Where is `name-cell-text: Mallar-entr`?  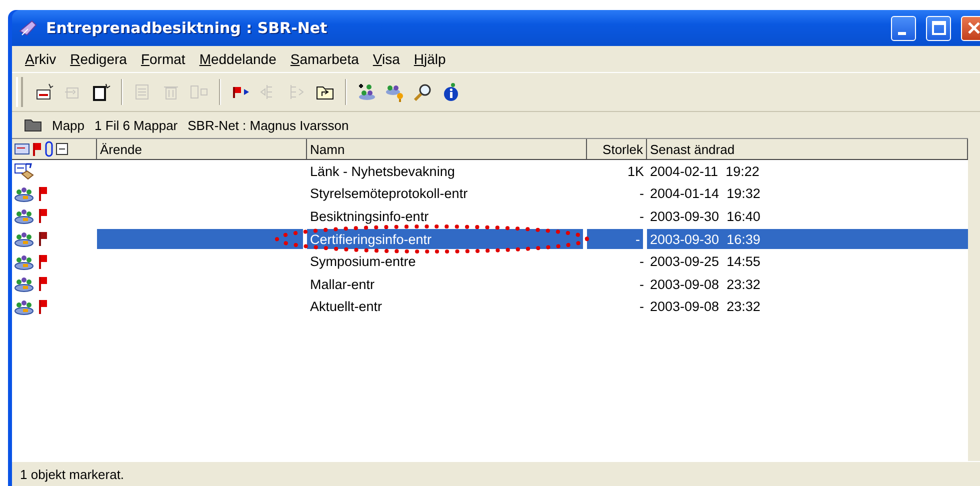 name-cell-text: Mallar-entr is located at coordinates (342, 285).